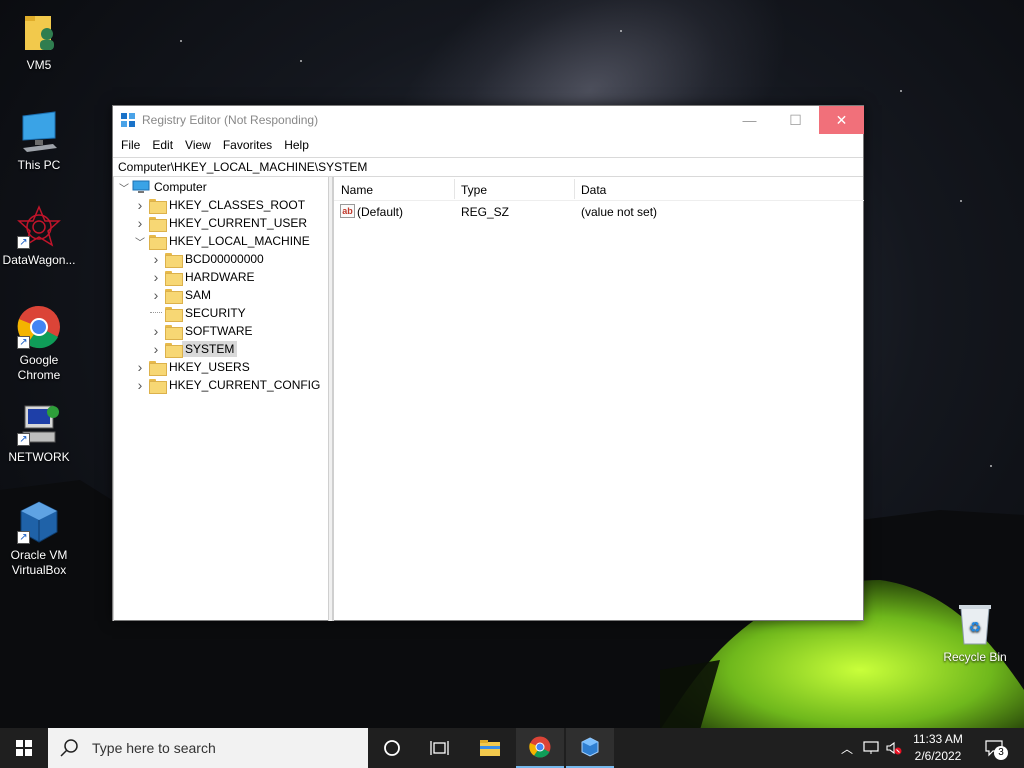 The height and width of the screenshot is (768, 1024). I want to click on start-button, so click(24, 748).